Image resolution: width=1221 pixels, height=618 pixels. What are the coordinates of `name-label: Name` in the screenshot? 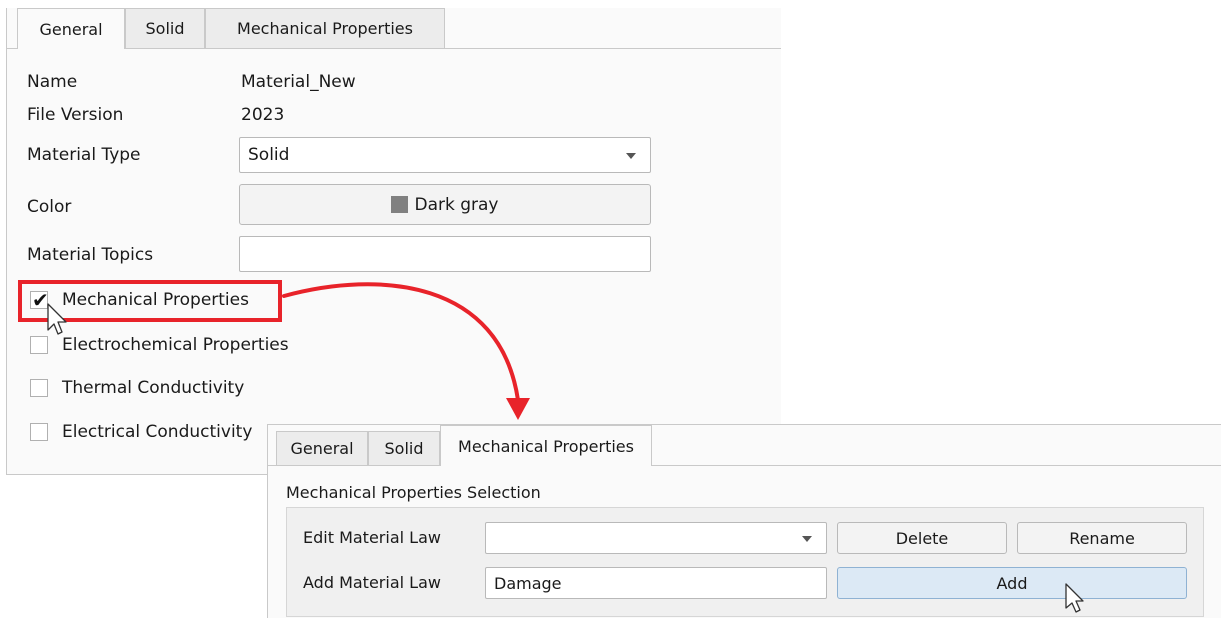 It's located at (52, 82).